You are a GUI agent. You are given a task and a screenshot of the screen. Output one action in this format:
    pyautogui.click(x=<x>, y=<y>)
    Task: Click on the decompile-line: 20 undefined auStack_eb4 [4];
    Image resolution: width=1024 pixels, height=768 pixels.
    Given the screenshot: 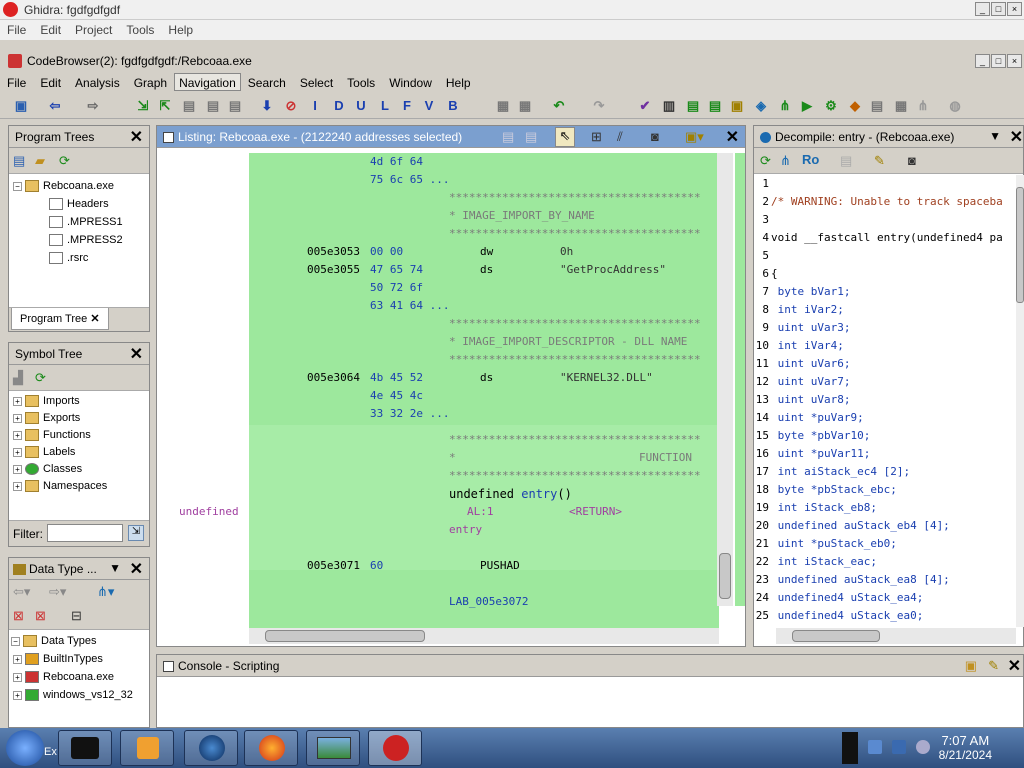 What is the action you would take?
    pyautogui.click(x=852, y=526)
    